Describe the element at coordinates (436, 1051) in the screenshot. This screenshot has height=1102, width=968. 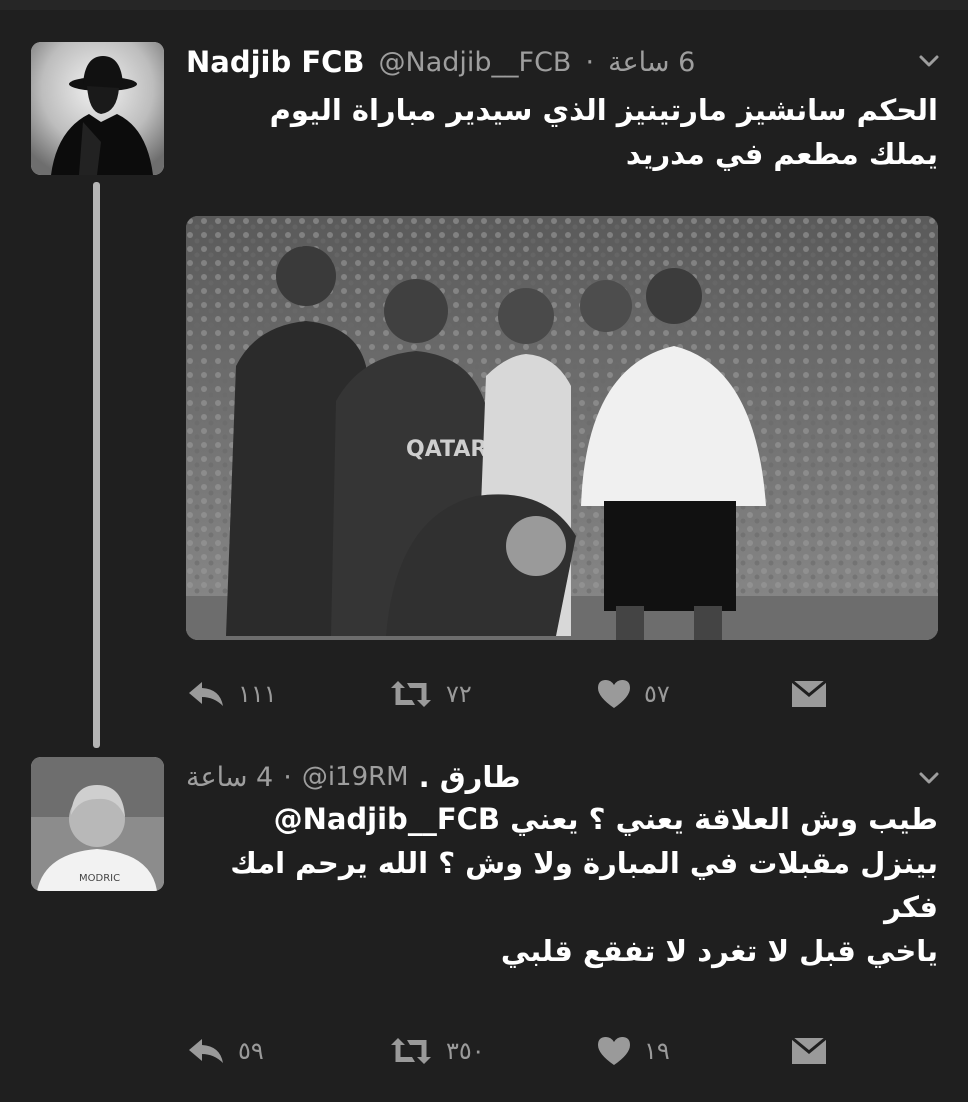
I see `retweet-button: ٣٥٠` at that location.